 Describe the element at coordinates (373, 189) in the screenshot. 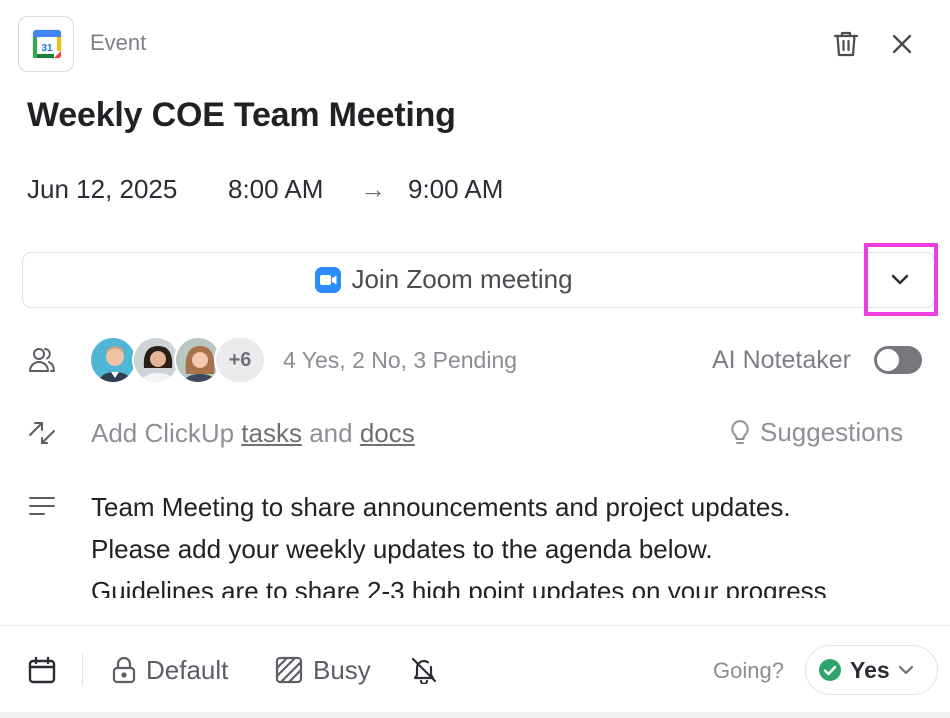

I see `arrow-right-icon: →` at that location.